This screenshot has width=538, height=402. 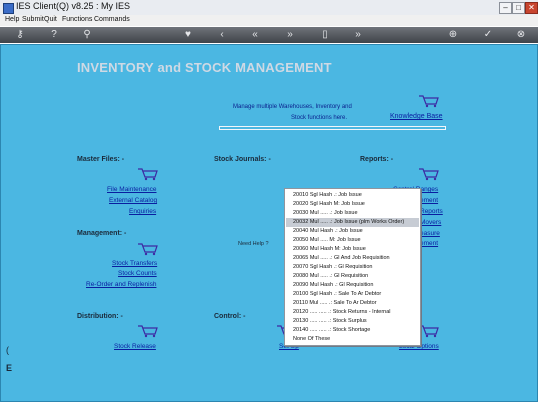 I want to click on menu-commands: Commands, so click(x=112, y=19).